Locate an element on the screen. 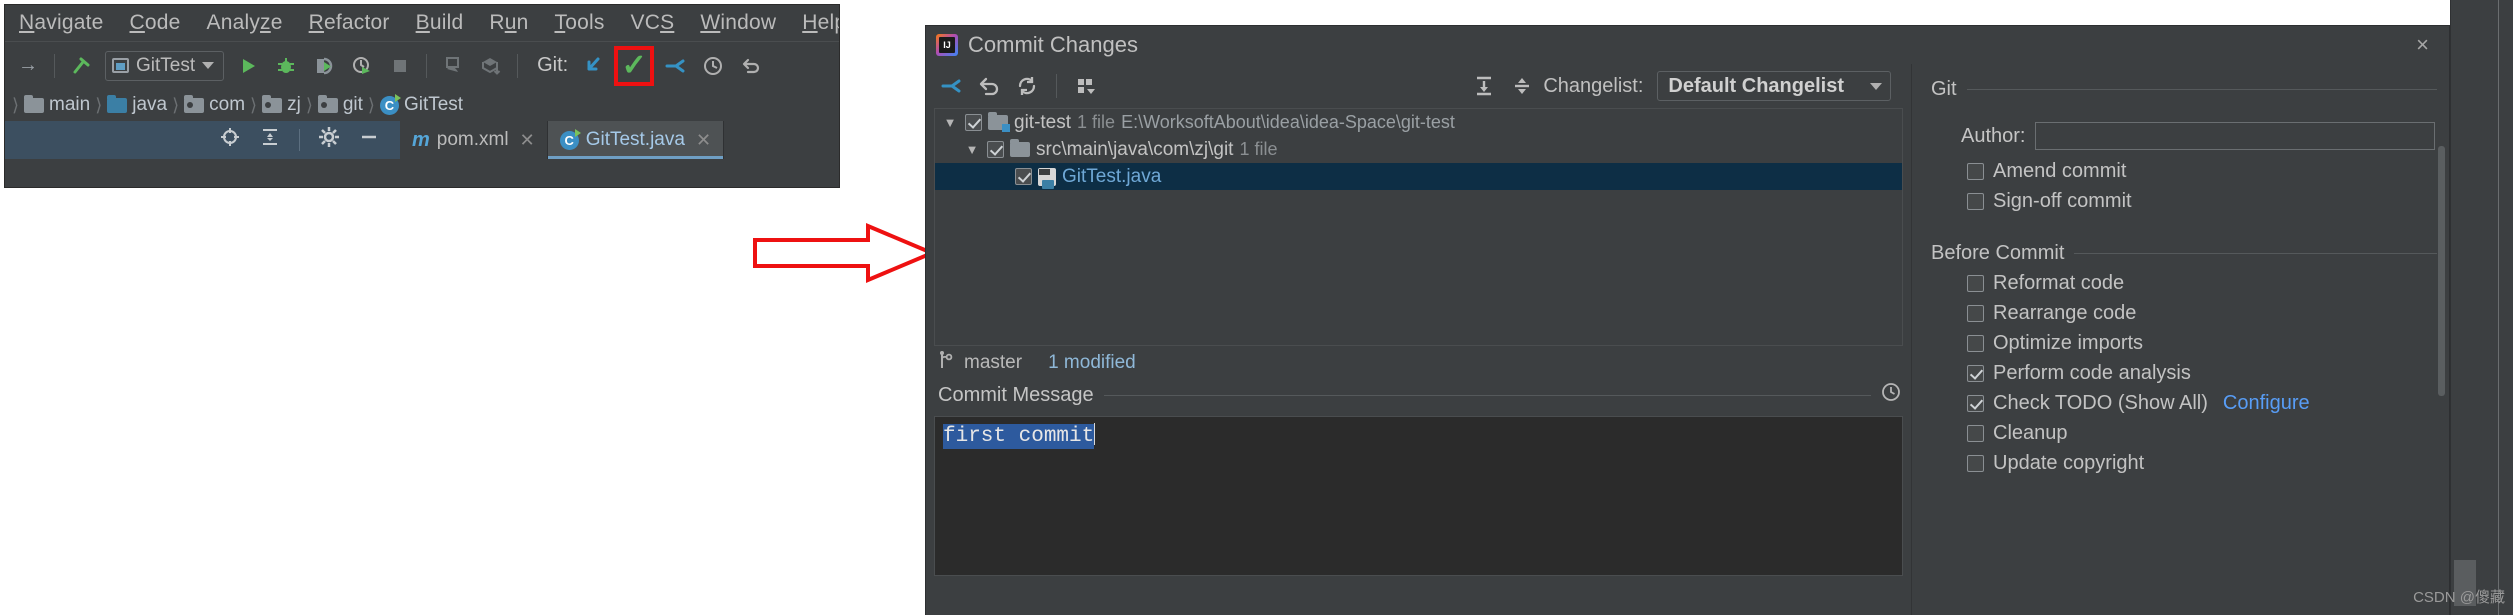  menu-item-analyze: Analyze is located at coordinates (245, 23).